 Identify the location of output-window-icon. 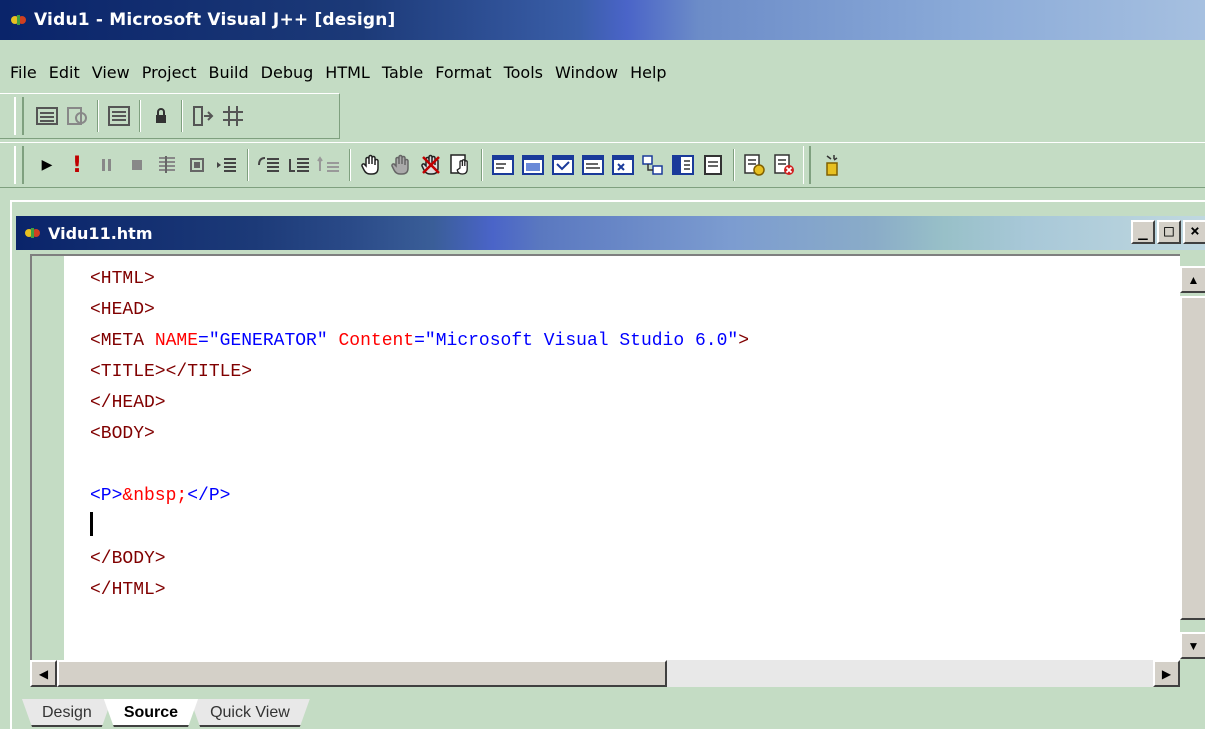
(713, 165).